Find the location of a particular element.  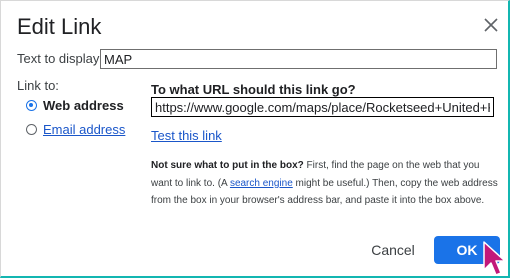

web-address-label: Web address is located at coordinates (83, 105).